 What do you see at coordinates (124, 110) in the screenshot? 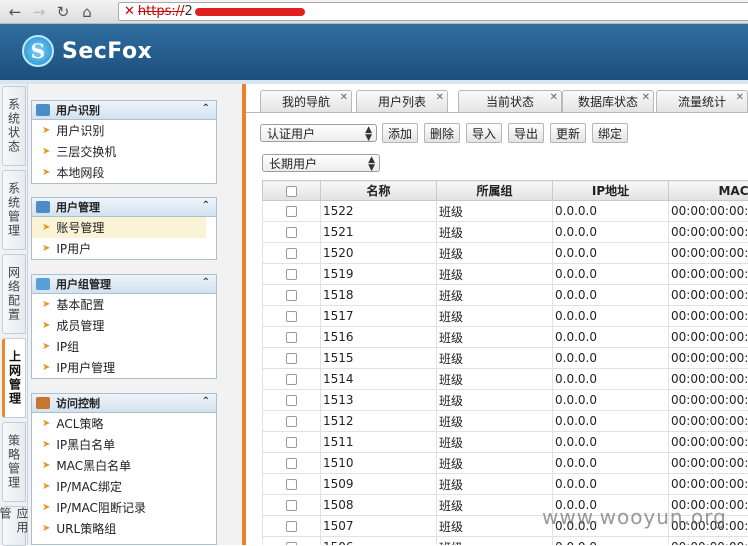
I see `group-header: 用户识别 ⌃` at bounding box center [124, 110].